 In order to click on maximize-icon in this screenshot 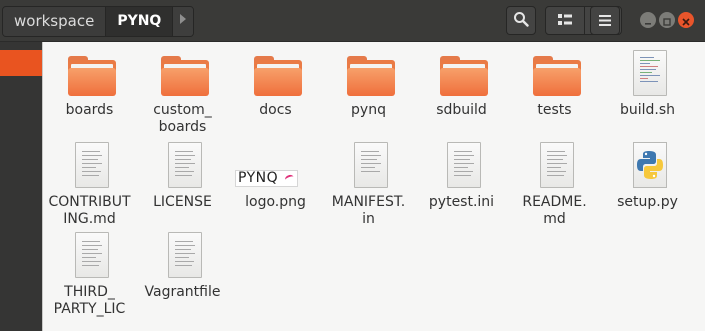, I will do `click(667, 20)`.